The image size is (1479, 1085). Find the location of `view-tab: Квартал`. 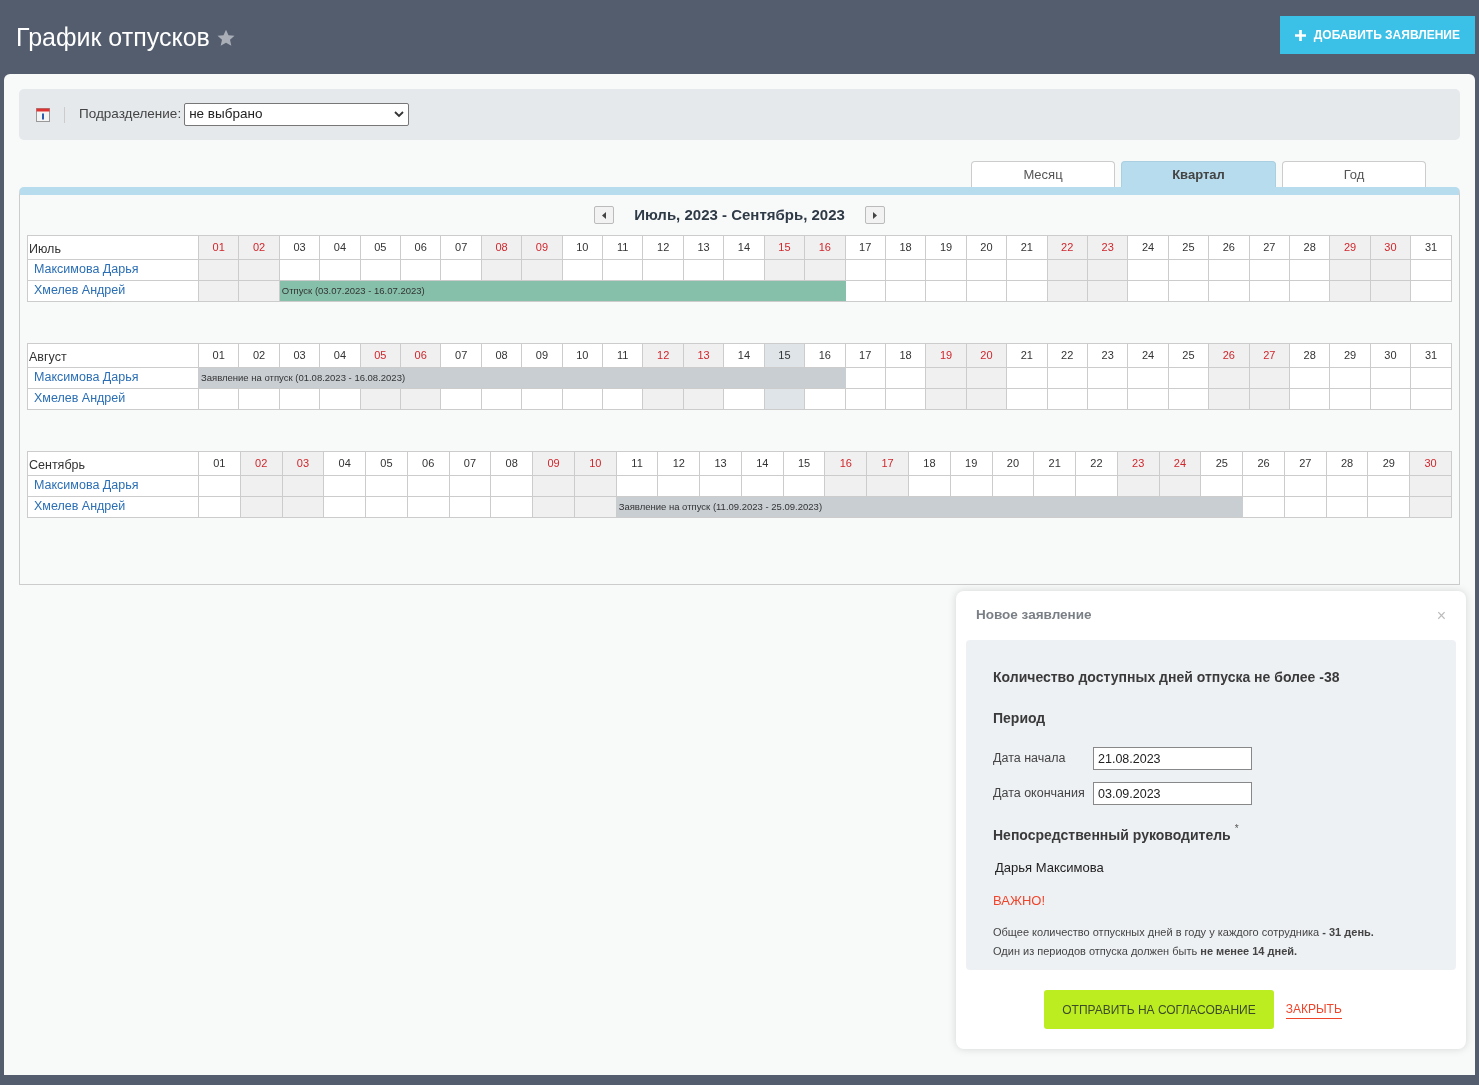

view-tab: Квартал is located at coordinates (1198, 174).